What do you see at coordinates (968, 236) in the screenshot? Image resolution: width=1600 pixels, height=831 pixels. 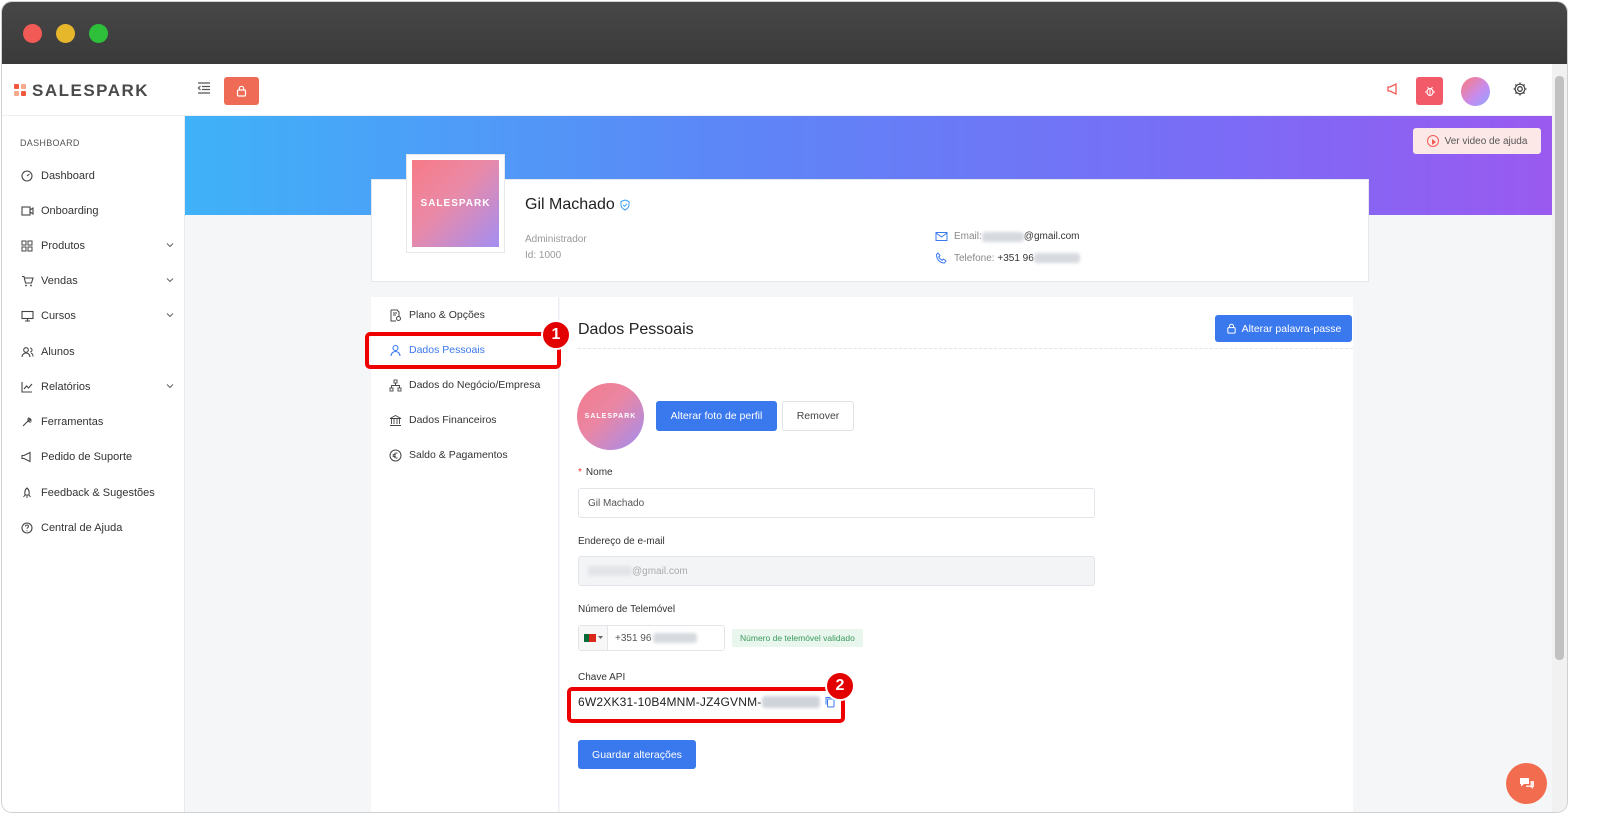 I see `email-label: Email:` at bounding box center [968, 236].